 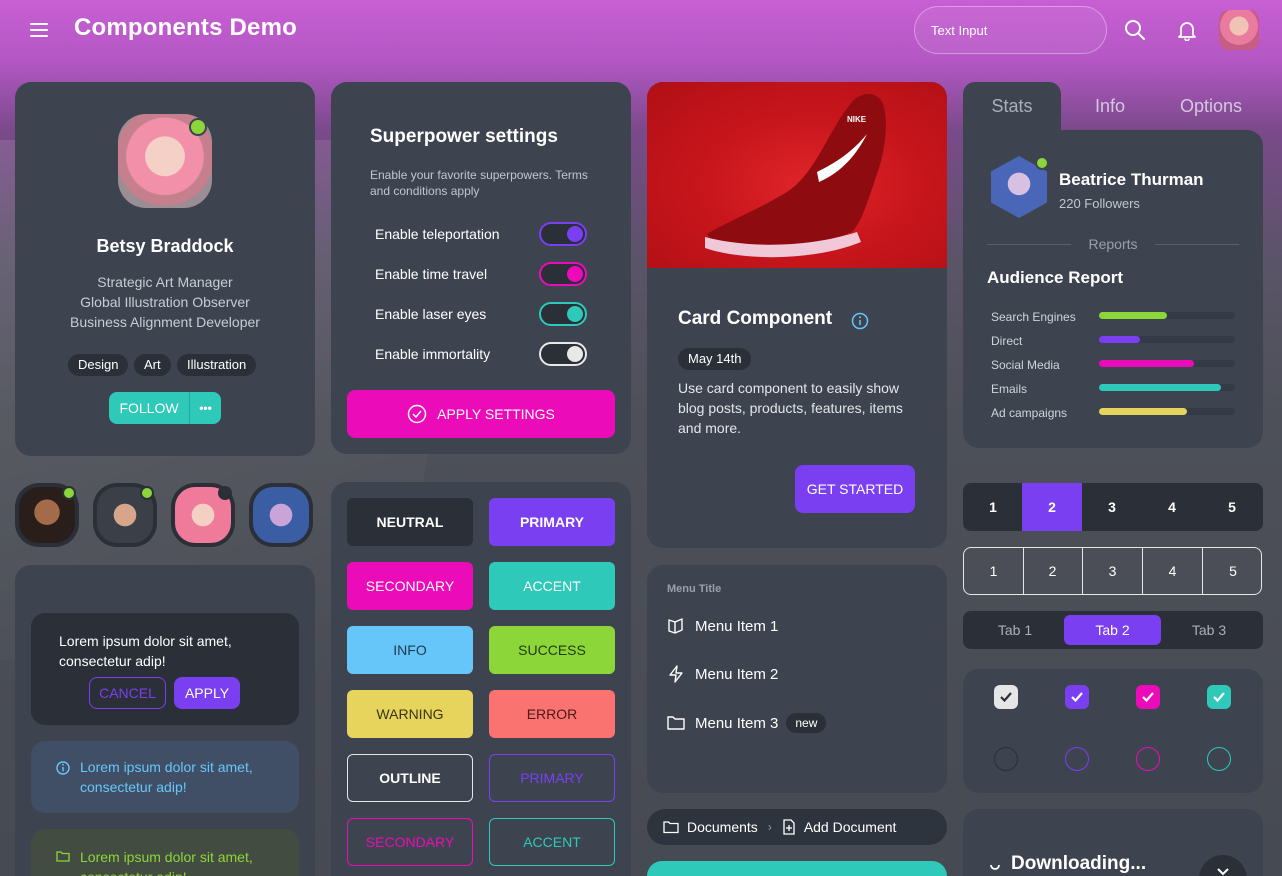 I want to click on report-track-direct, so click(x=1167, y=339).